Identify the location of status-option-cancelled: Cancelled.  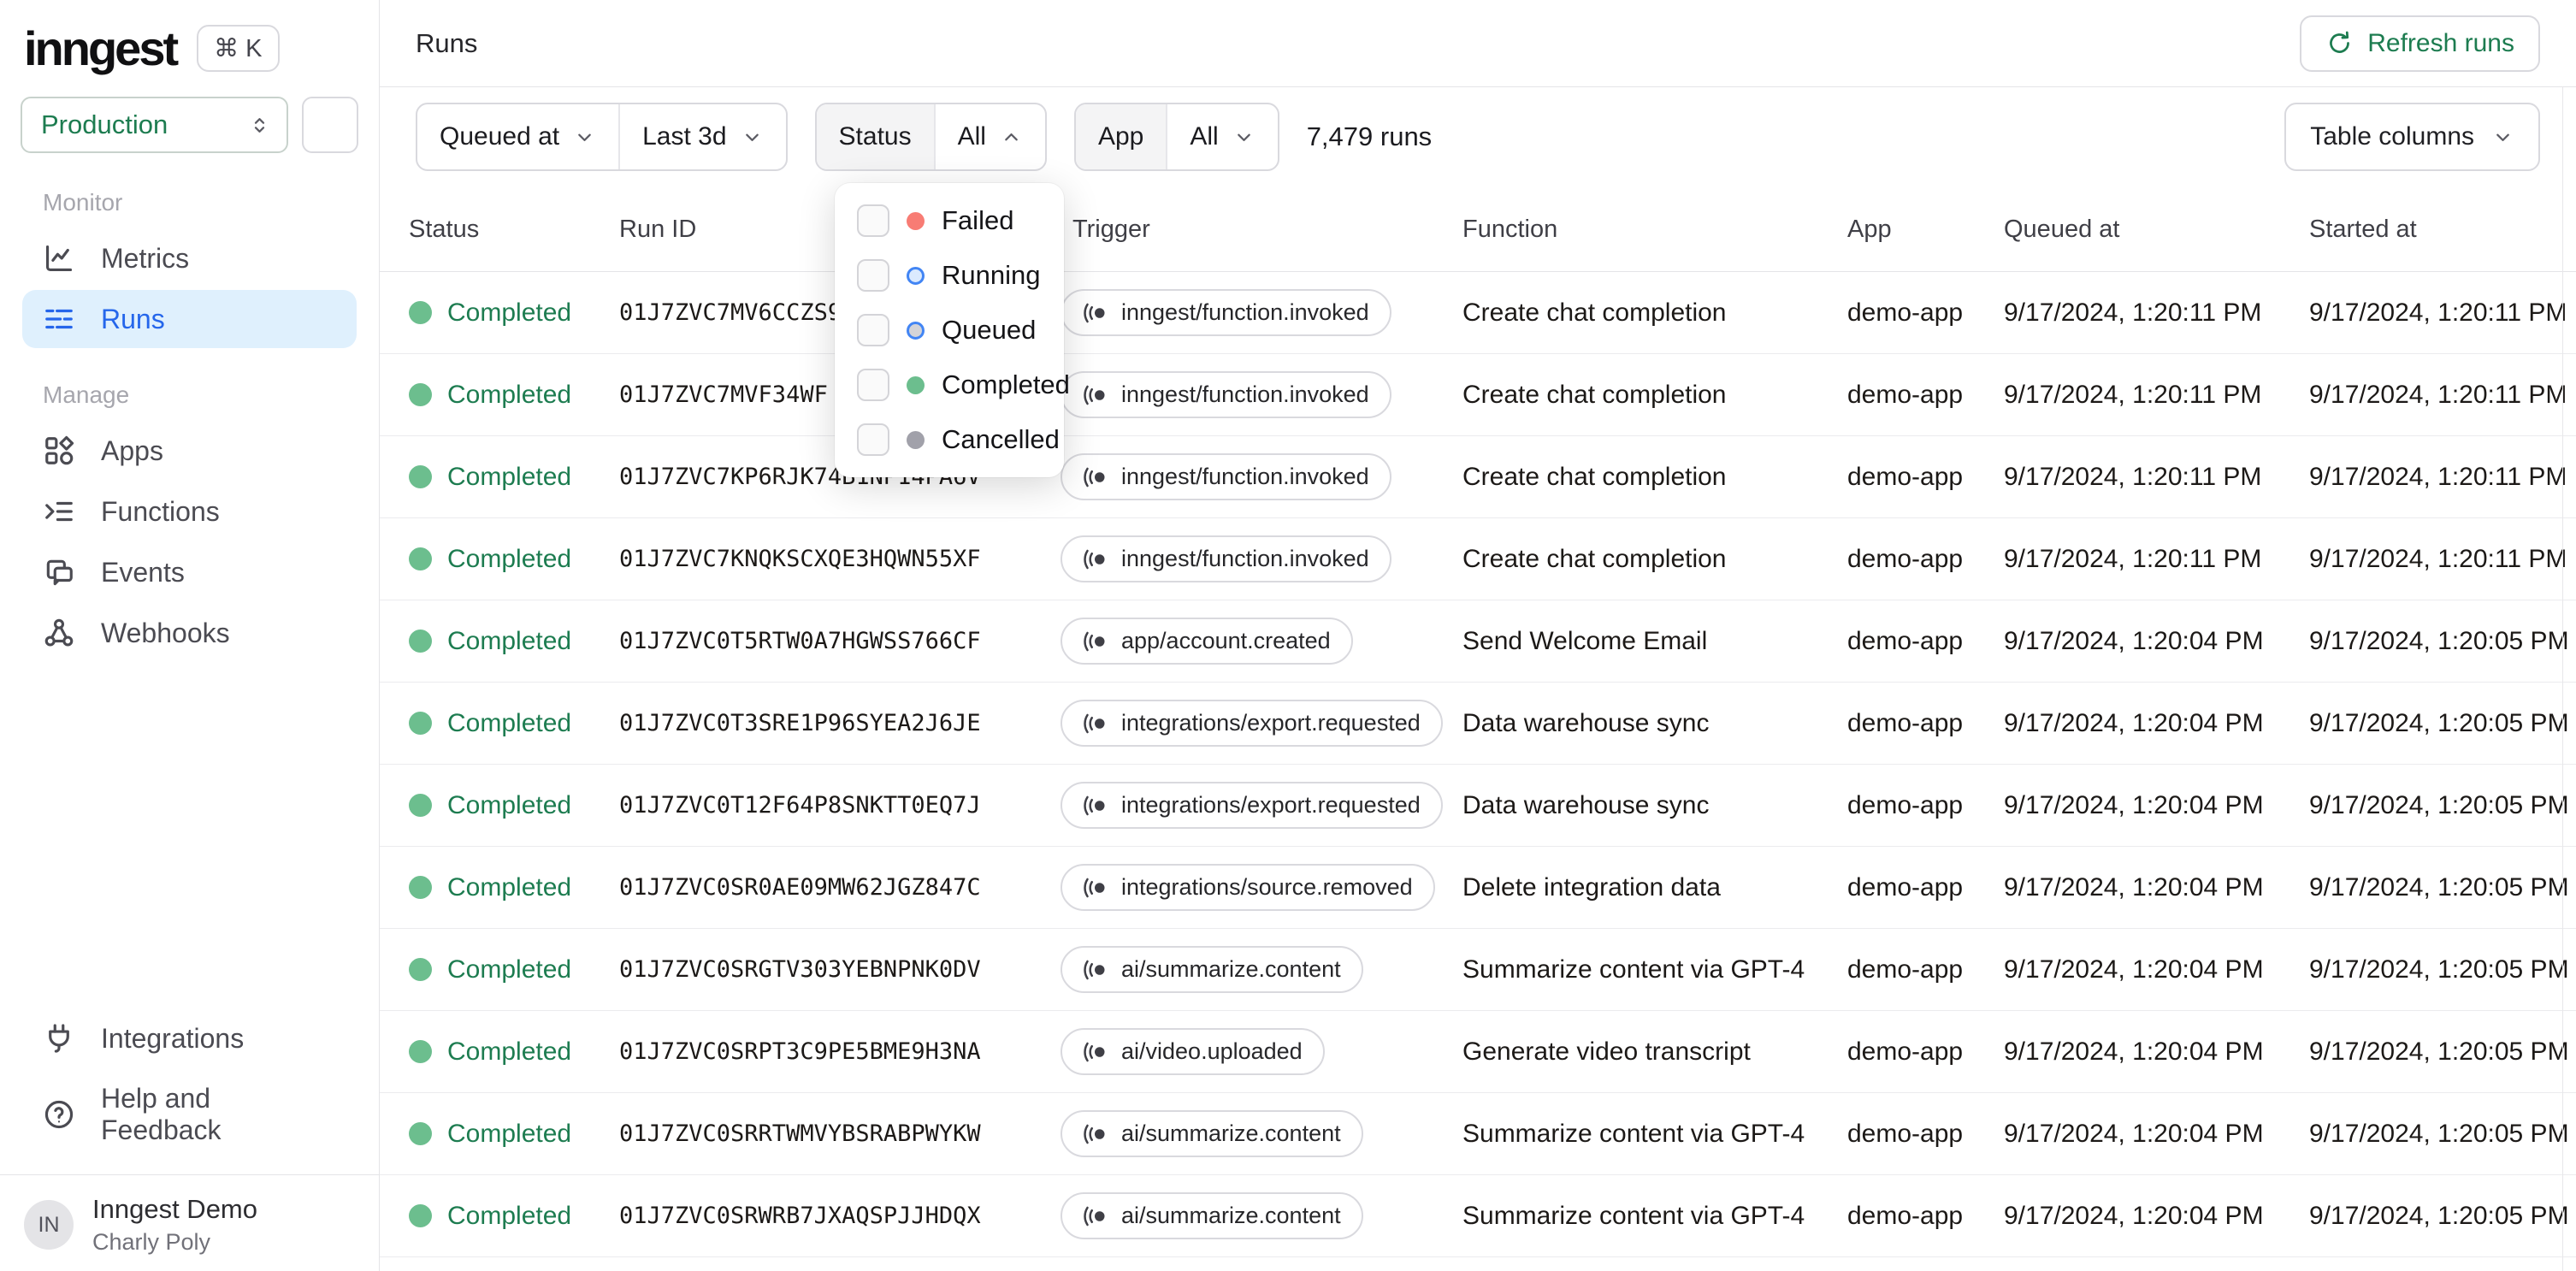
(949, 439).